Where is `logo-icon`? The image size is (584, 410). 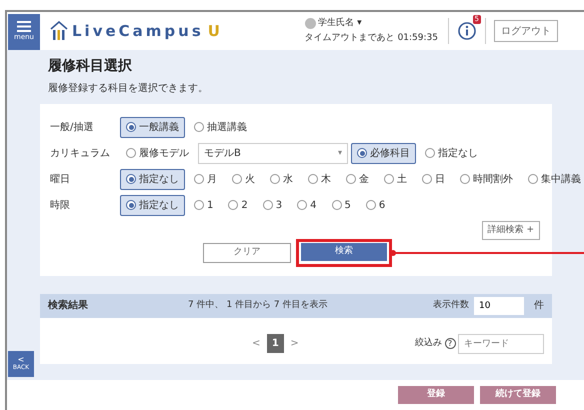
logo-icon is located at coordinates (59, 31).